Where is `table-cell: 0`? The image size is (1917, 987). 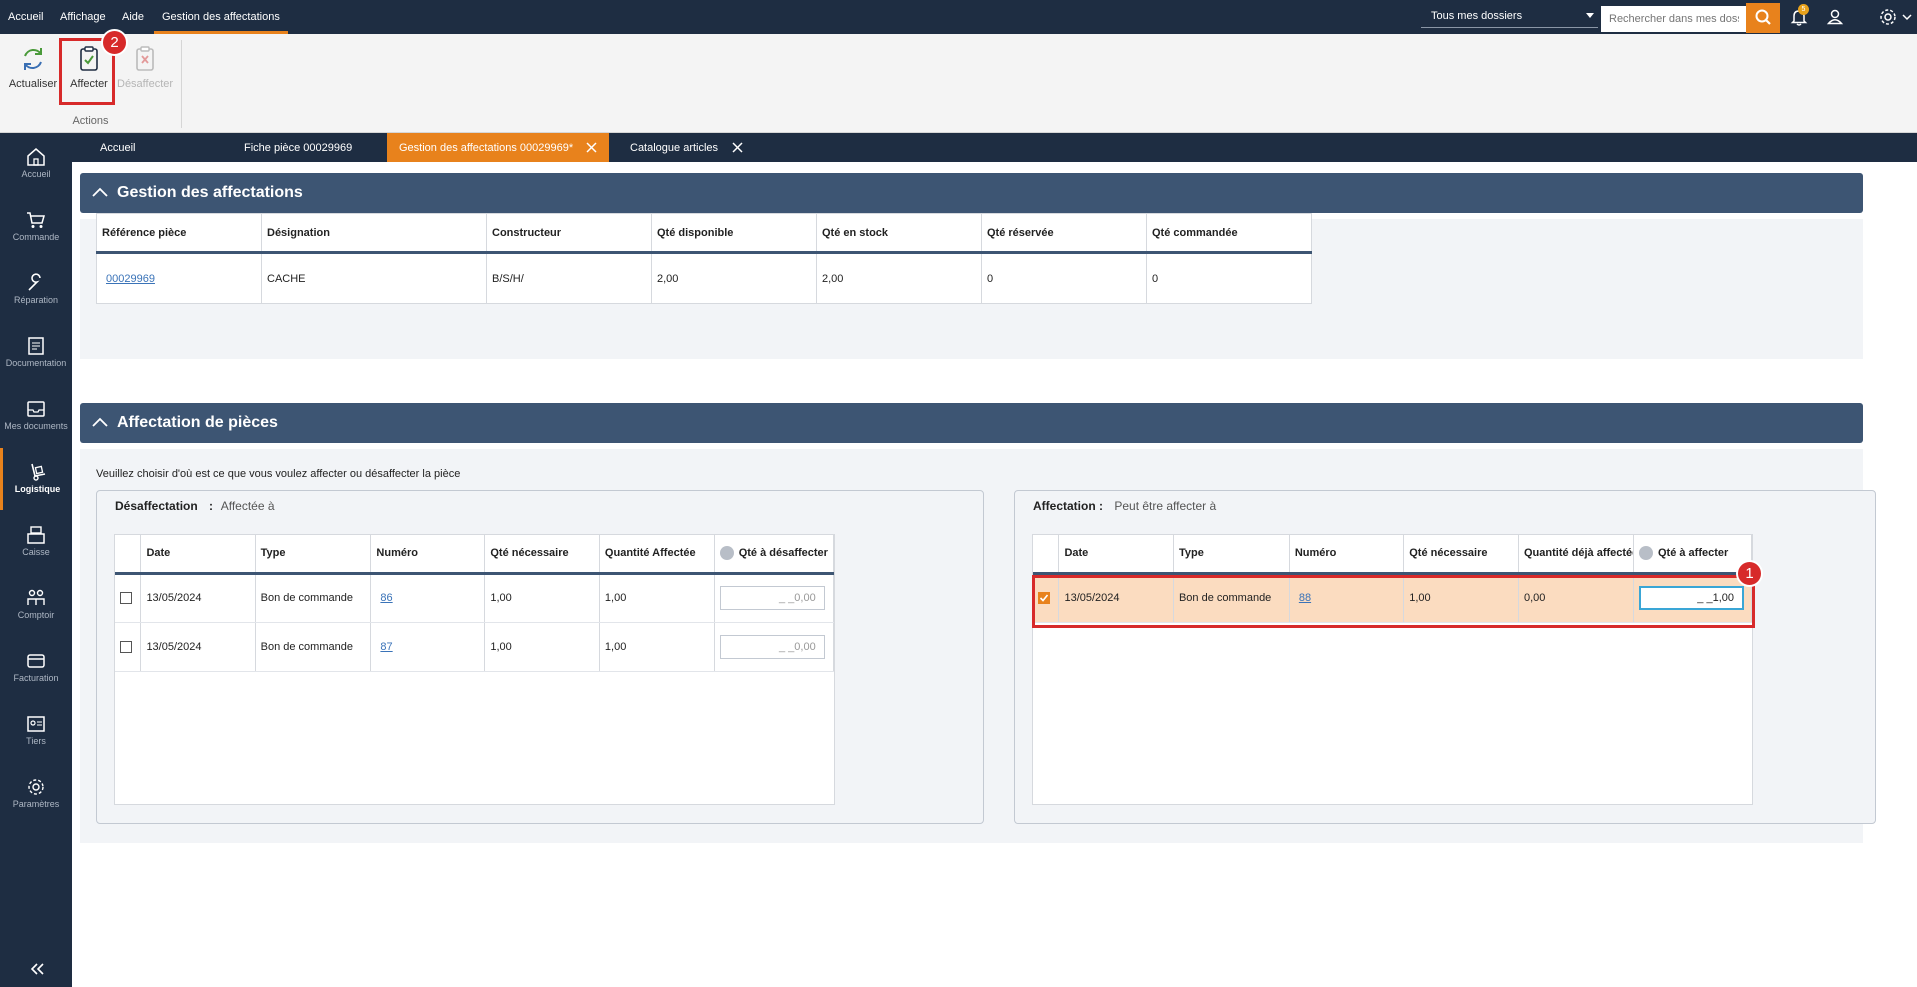 table-cell: 0 is located at coordinates (1064, 278).